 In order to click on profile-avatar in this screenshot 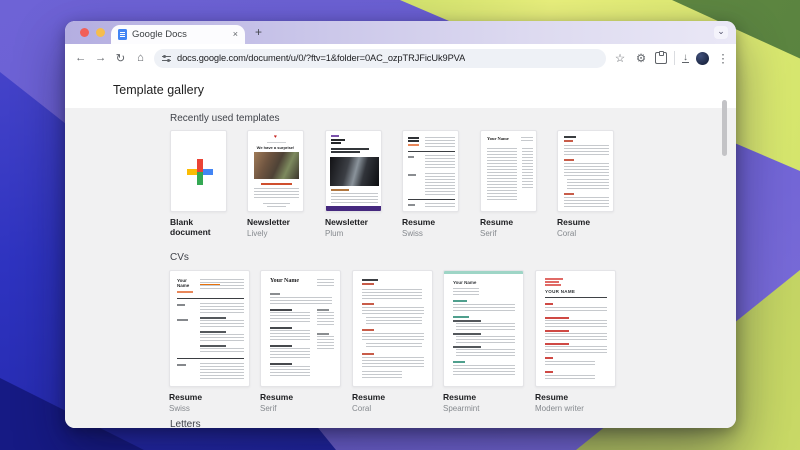, I will do `click(702, 58)`.